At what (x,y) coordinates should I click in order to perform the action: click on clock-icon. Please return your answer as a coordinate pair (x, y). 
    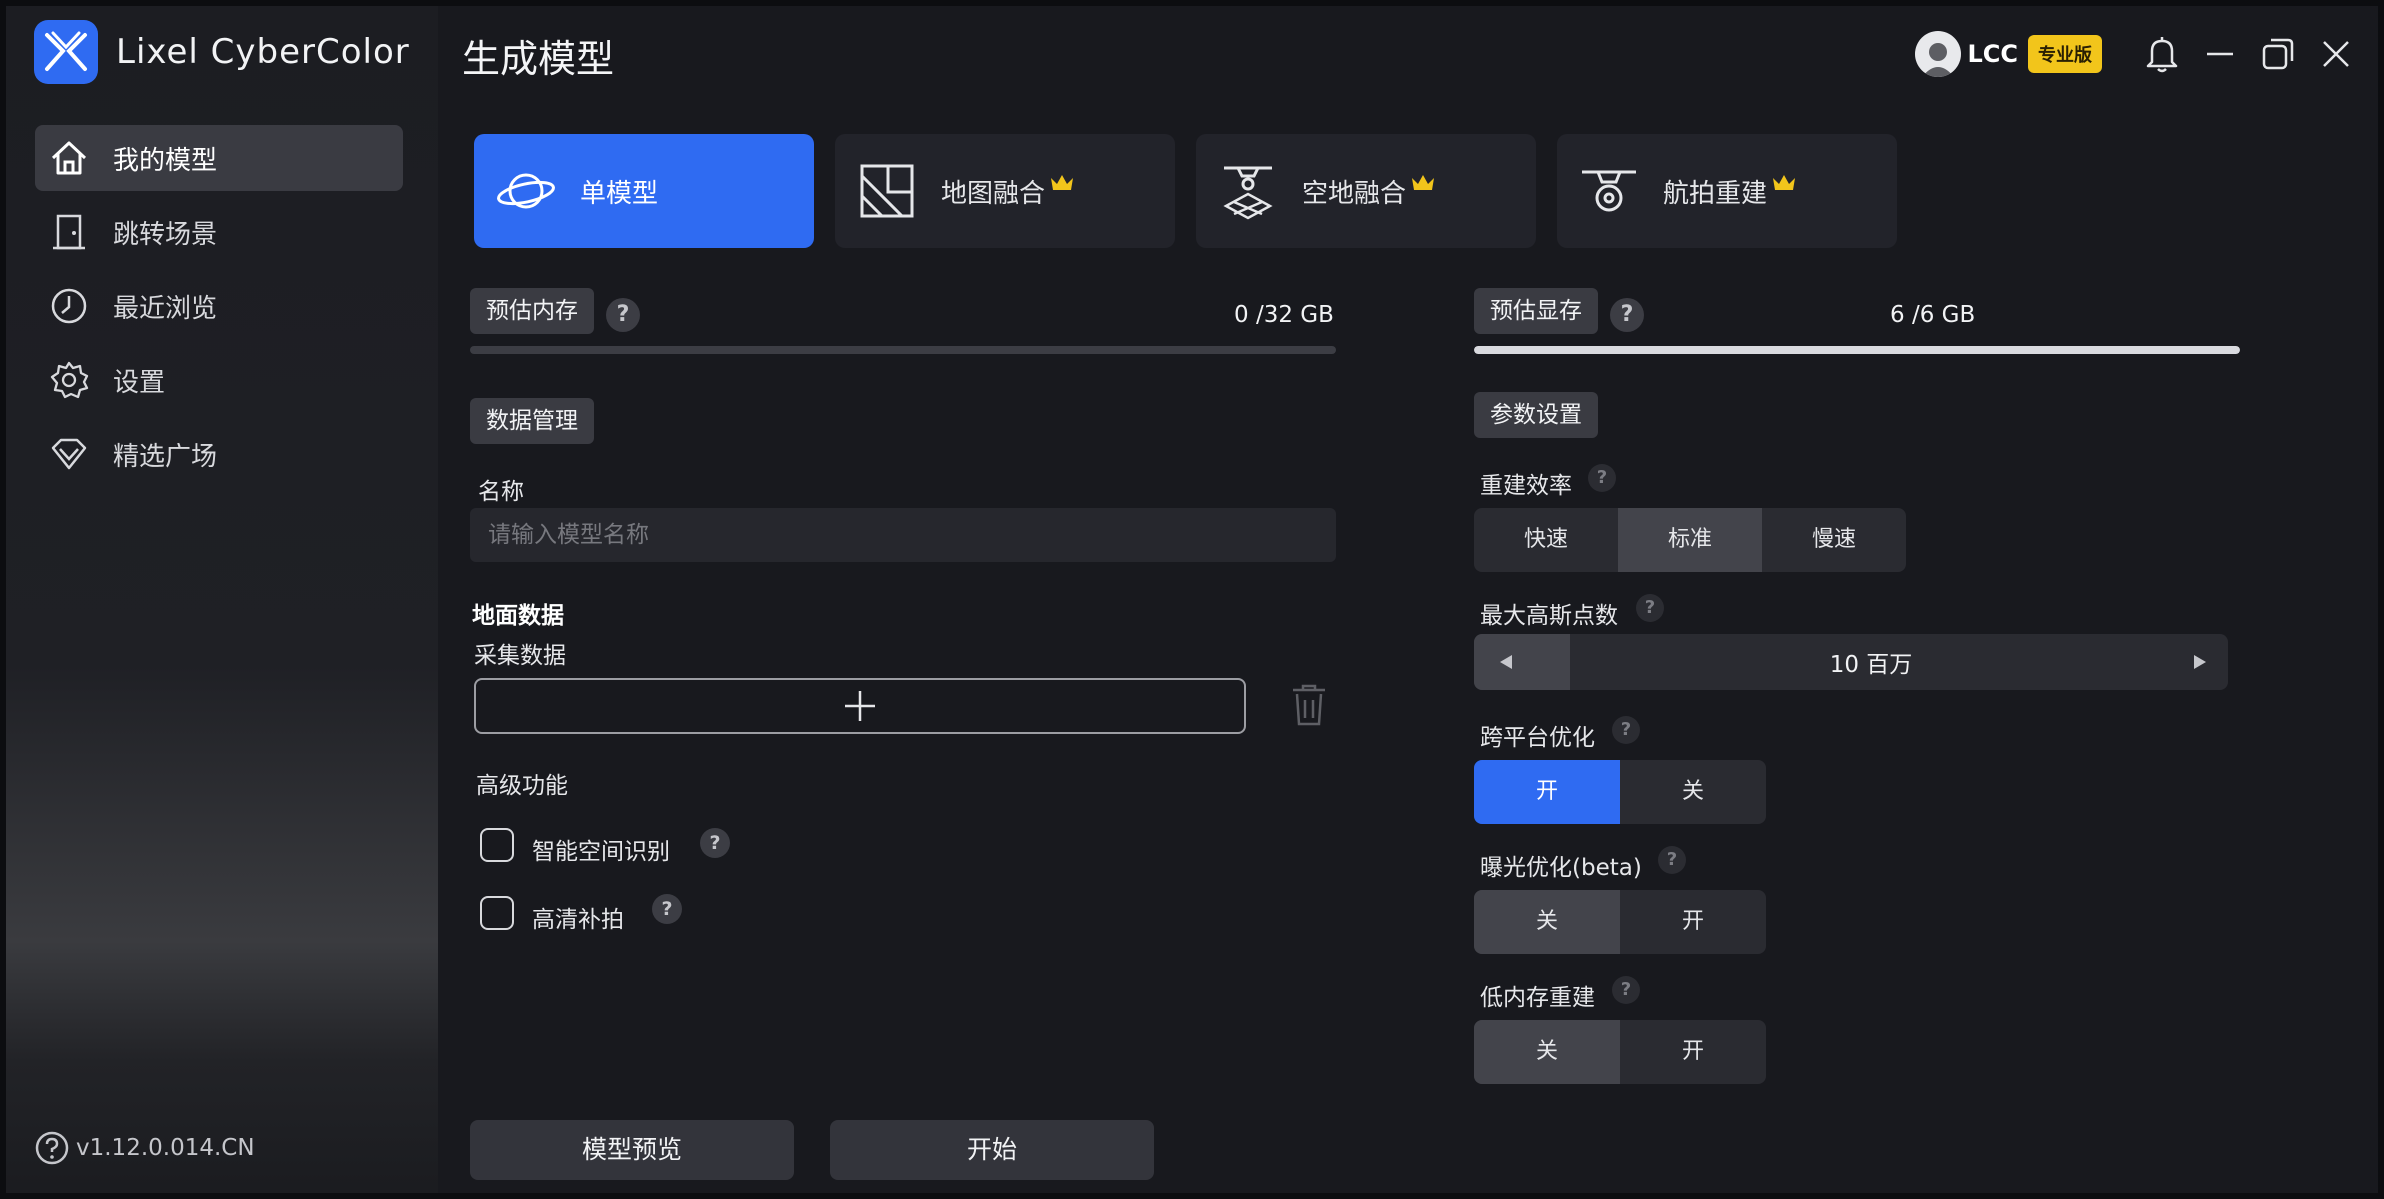
    Looking at the image, I should click on (69, 306).